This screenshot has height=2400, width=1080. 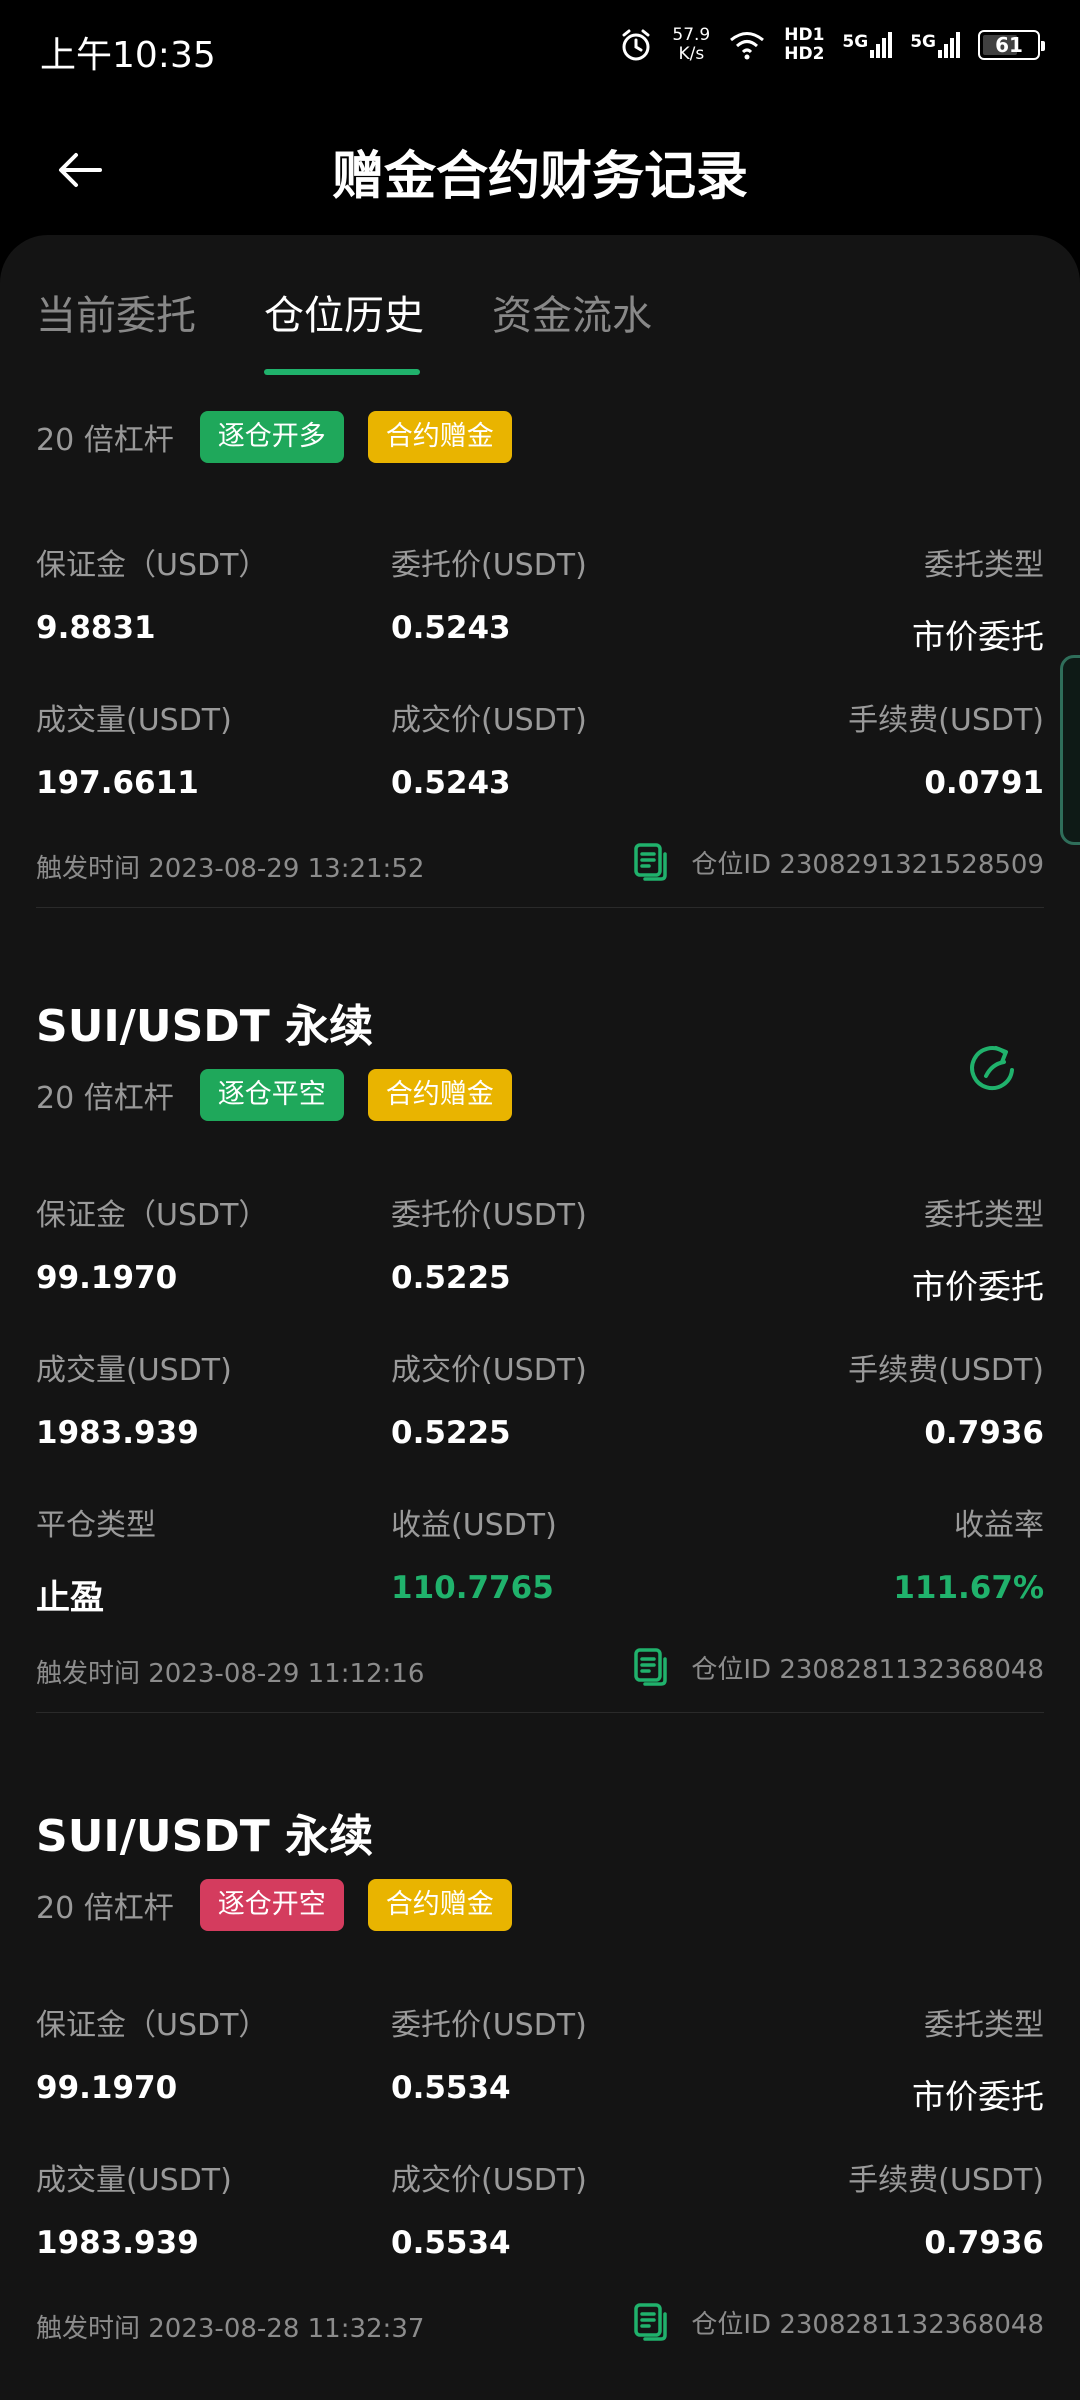 I want to click on order-price-value: 0.5225, so click(x=451, y=1278).